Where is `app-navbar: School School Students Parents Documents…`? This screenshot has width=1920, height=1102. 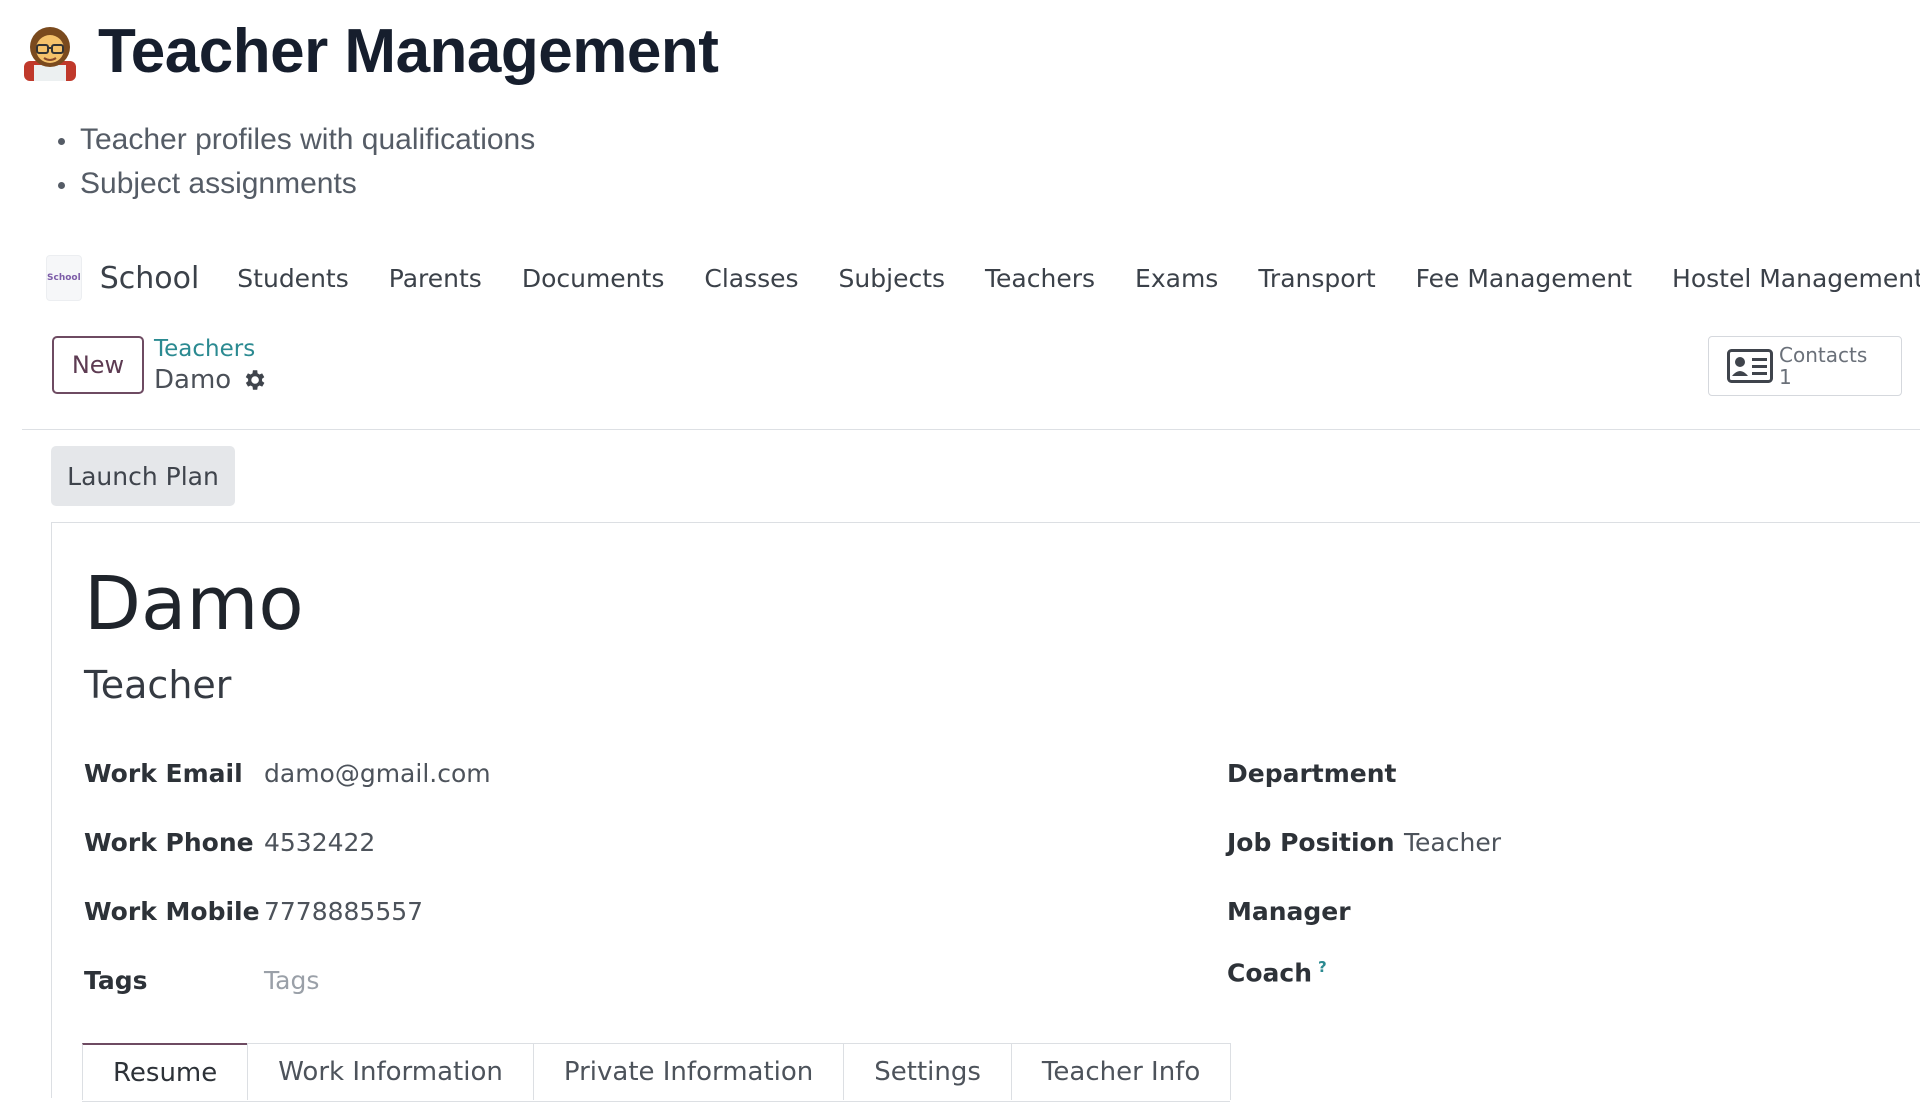
app-navbar: School School Students Parents Documents… is located at coordinates (983, 278).